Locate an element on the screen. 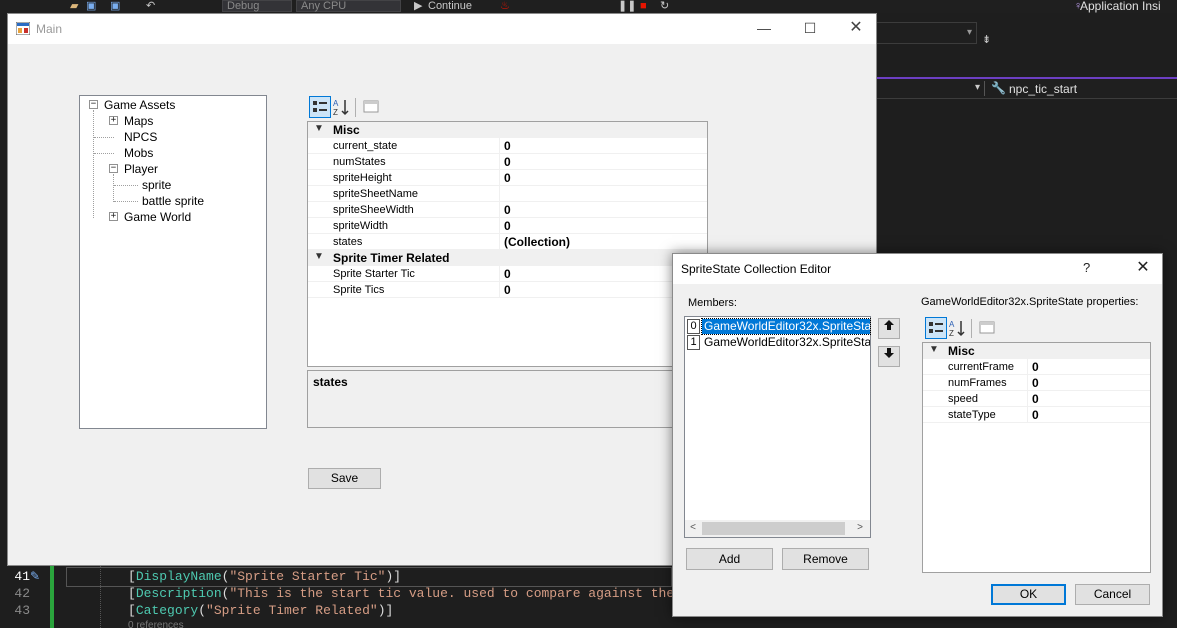  hot-reload-icon: ♨ is located at coordinates (505, 6).